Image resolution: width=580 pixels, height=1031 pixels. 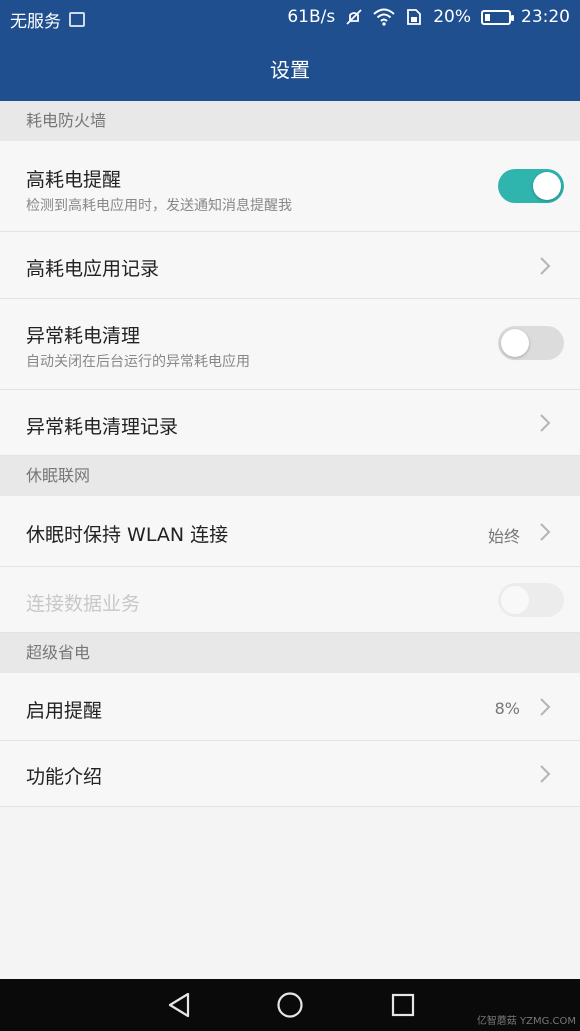 What do you see at coordinates (83, 336) in the screenshot?
I see `row-label: 异常耗电清理` at bounding box center [83, 336].